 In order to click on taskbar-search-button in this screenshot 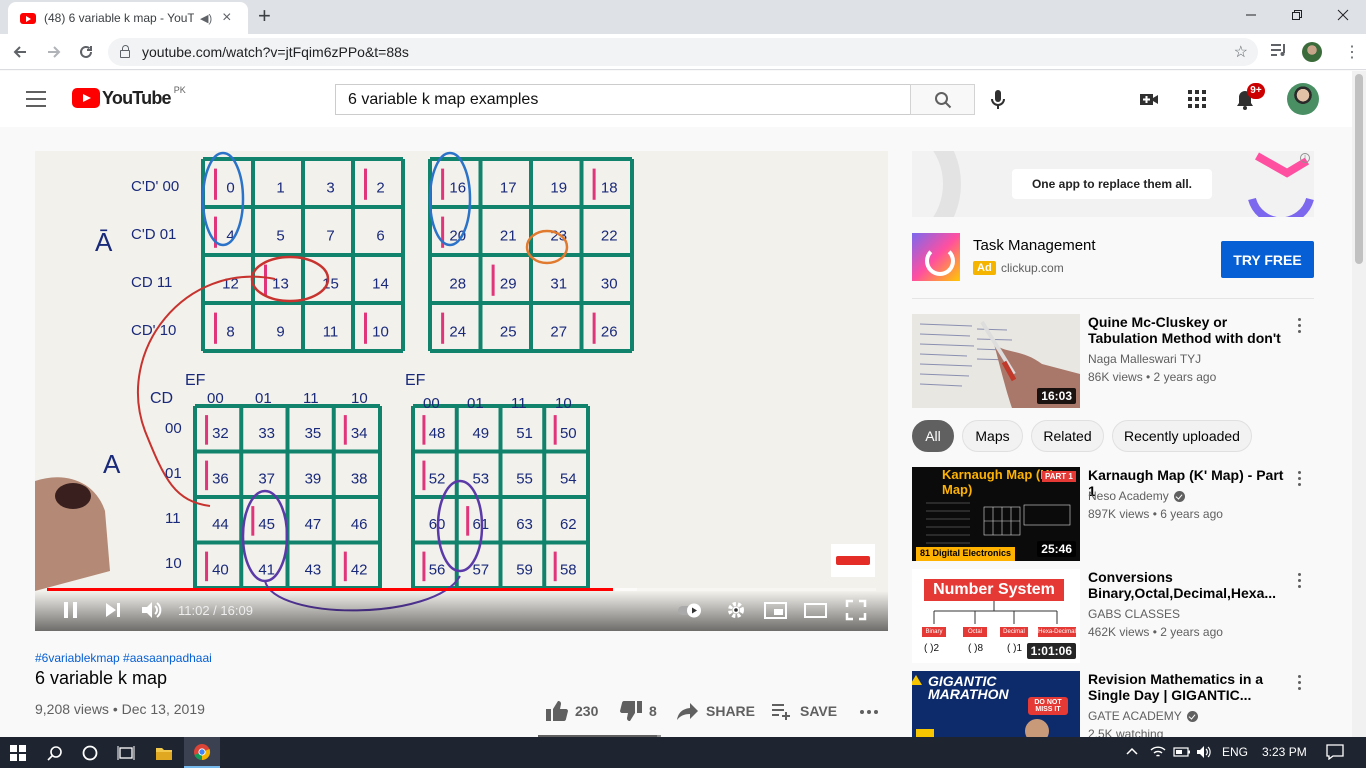, I will do `click(55, 752)`.